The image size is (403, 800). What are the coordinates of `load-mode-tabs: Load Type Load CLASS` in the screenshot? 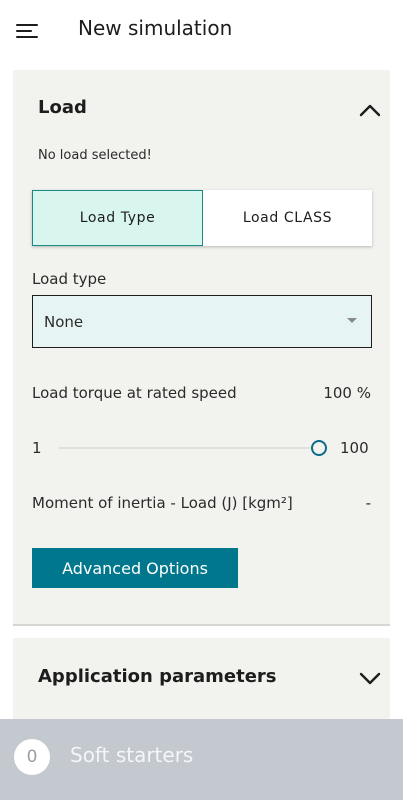 It's located at (202, 218).